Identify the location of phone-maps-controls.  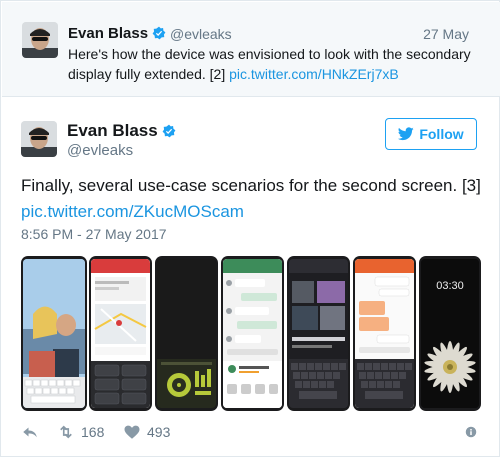
(120, 333).